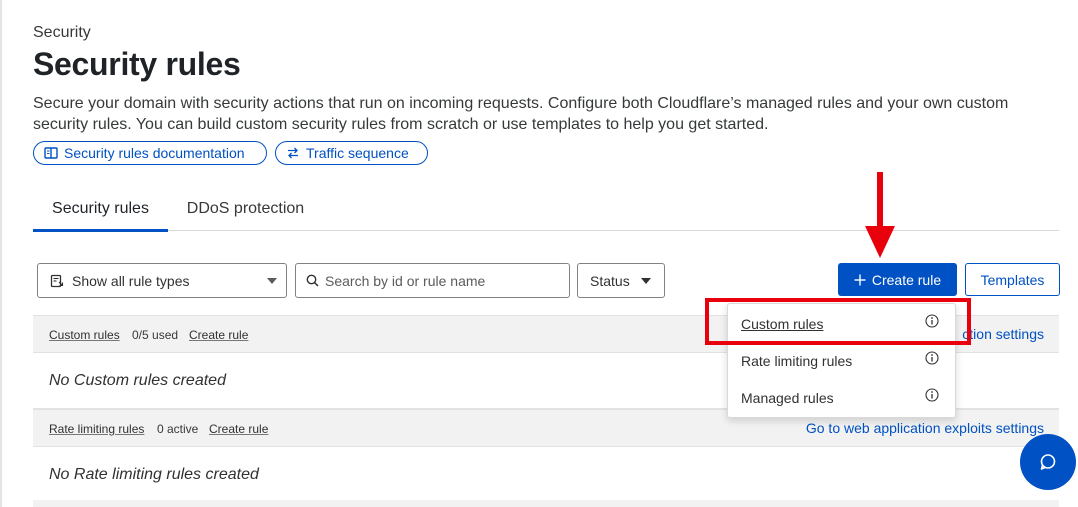 This screenshot has width=1078, height=507. I want to click on tab-bar: Security rules DDoS protection, so click(546, 210).